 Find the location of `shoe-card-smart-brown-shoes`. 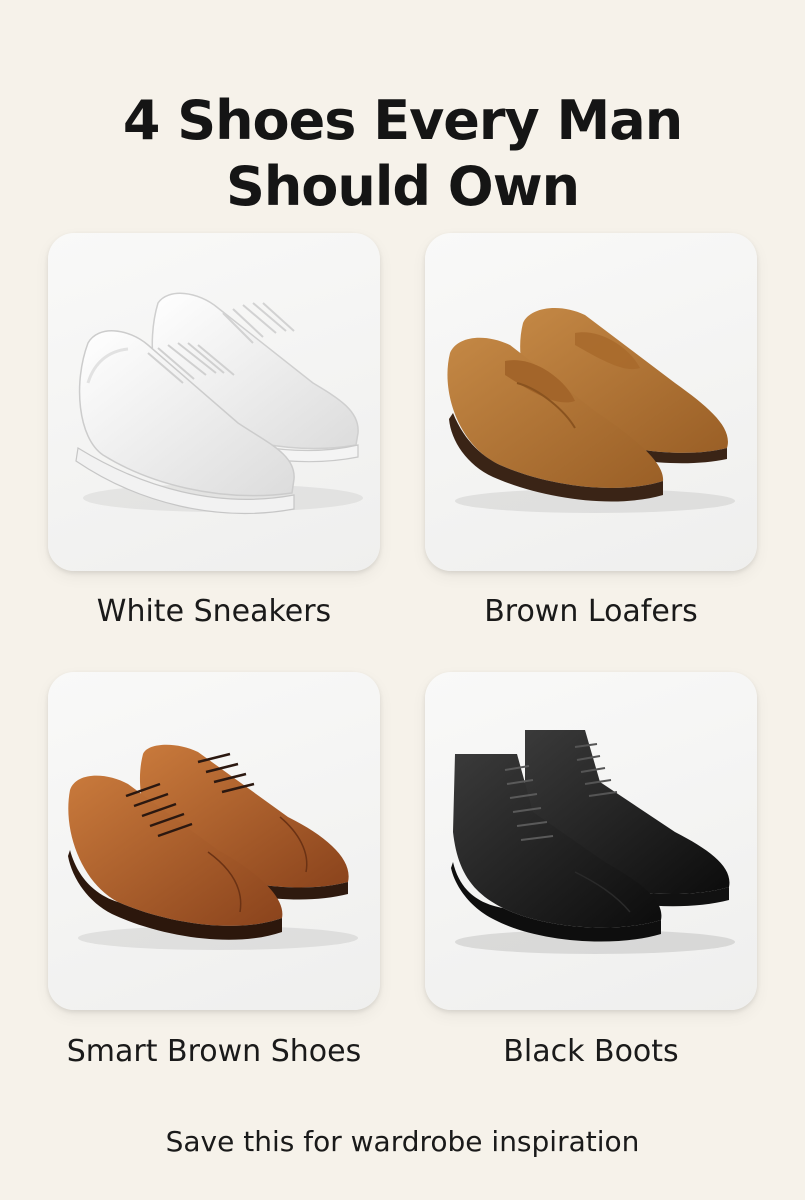

shoe-card-smart-brown-shoes is located at coordinates (214, 841).